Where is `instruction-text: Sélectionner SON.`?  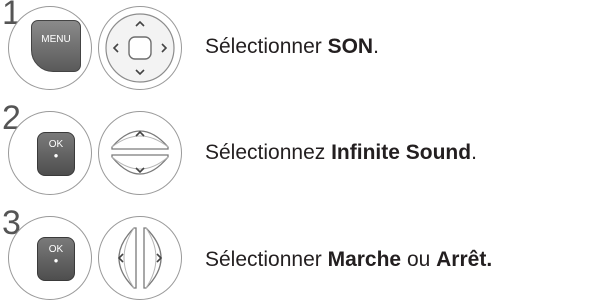
instruction-text: Sélectionner SON. is located at coordinates (292, 47).